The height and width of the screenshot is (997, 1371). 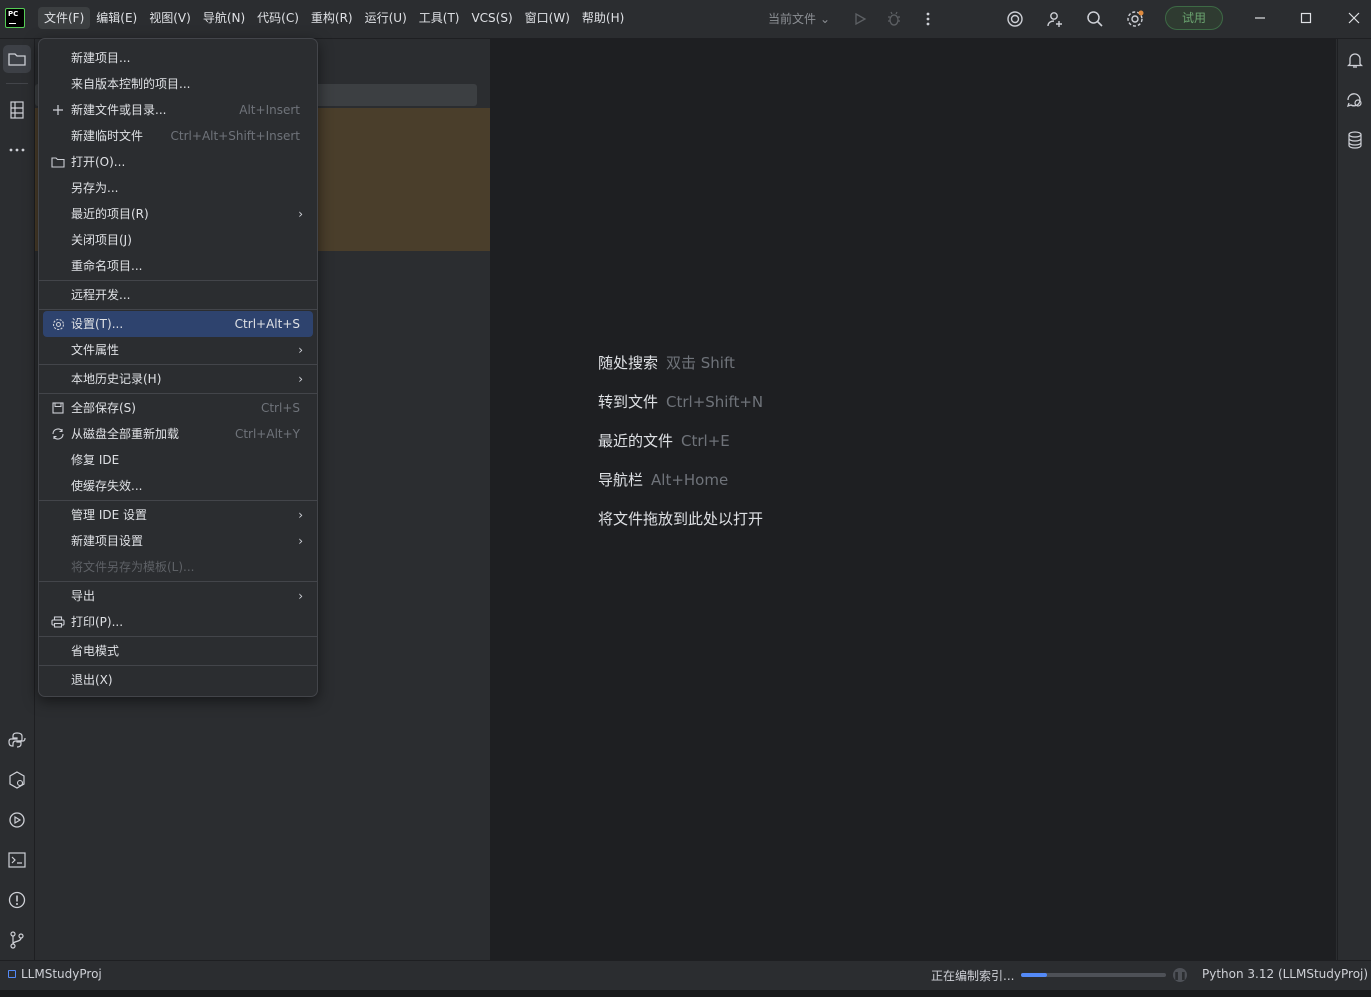 What do you see at coordinates (17, 59) in the screenshot?
I see `project-folder-icon` at bounding box center [17, 59].